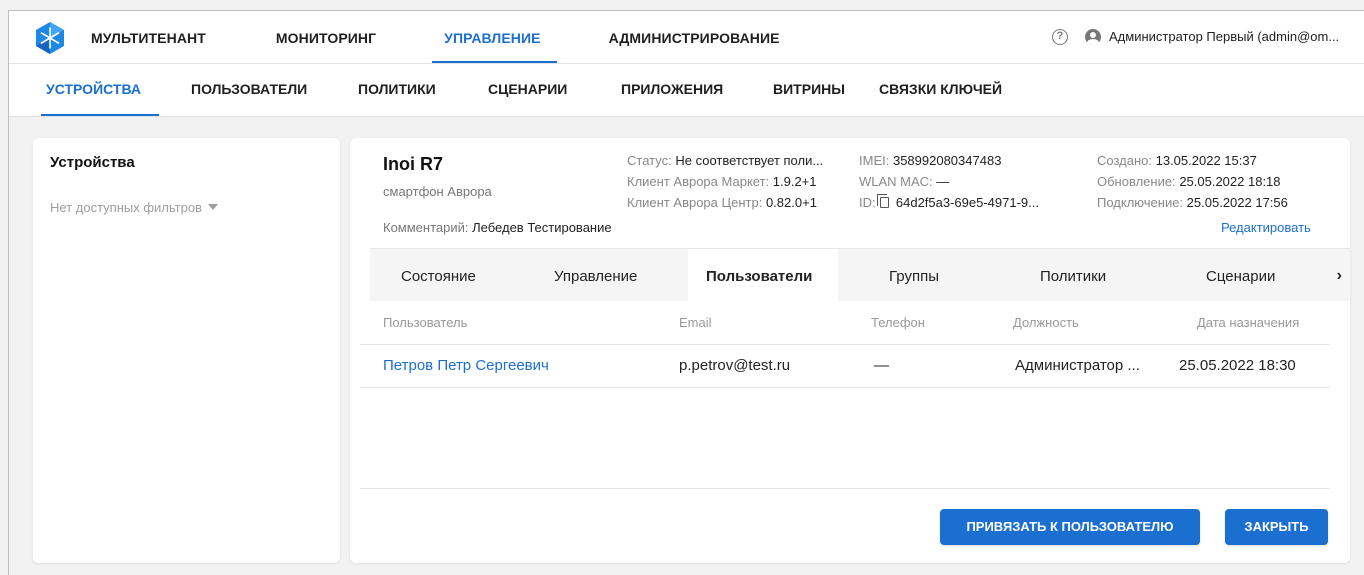 The image size is (1364, 575). Describe the element at coordinates (1206, 160) in the screenshot. I see `created-value: 13.05.2022 15:37` at that location.